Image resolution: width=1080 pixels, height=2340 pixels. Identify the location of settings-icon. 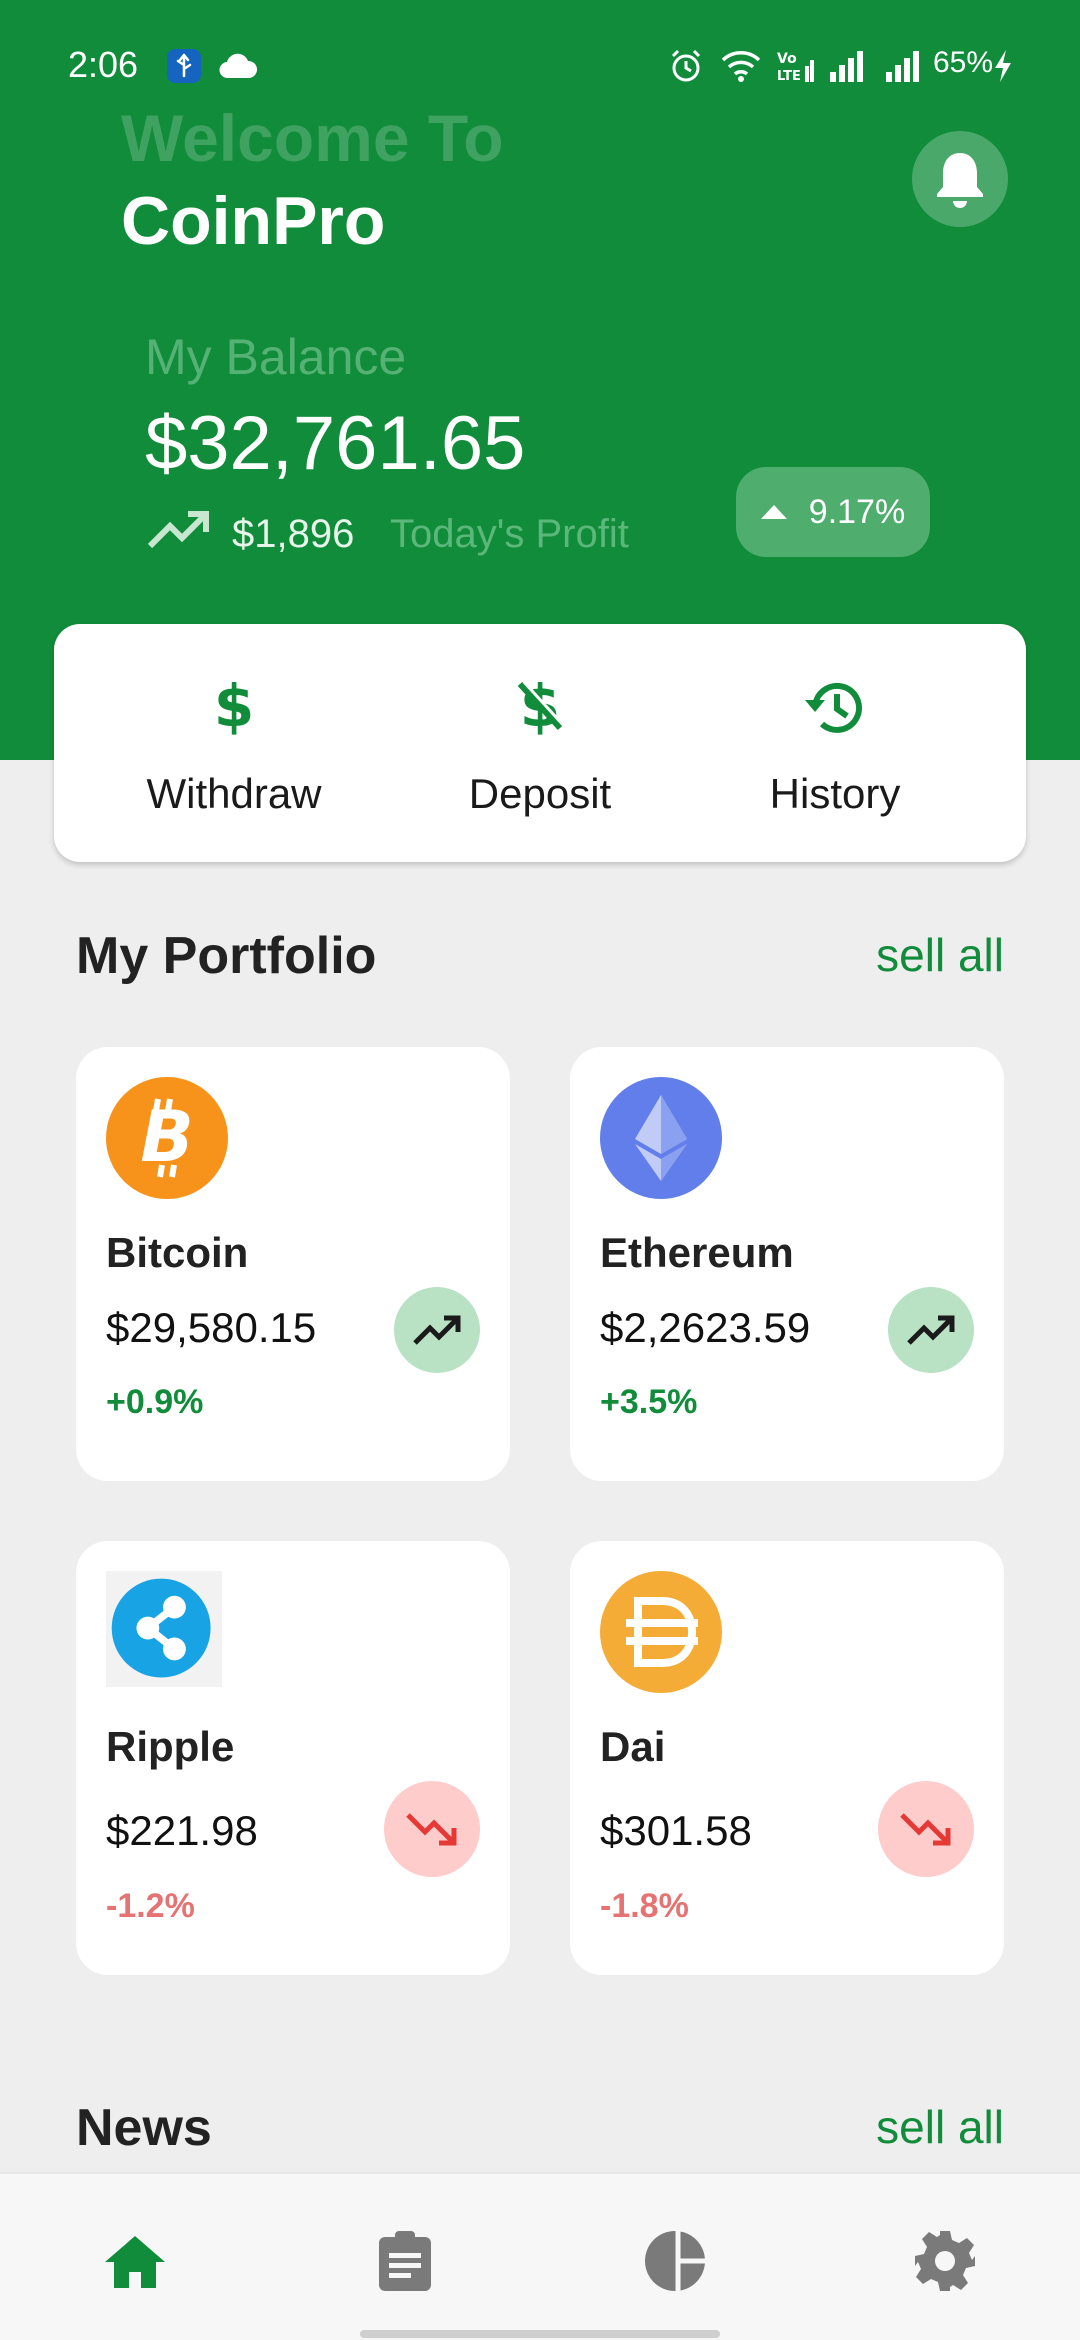
(945, 2261).